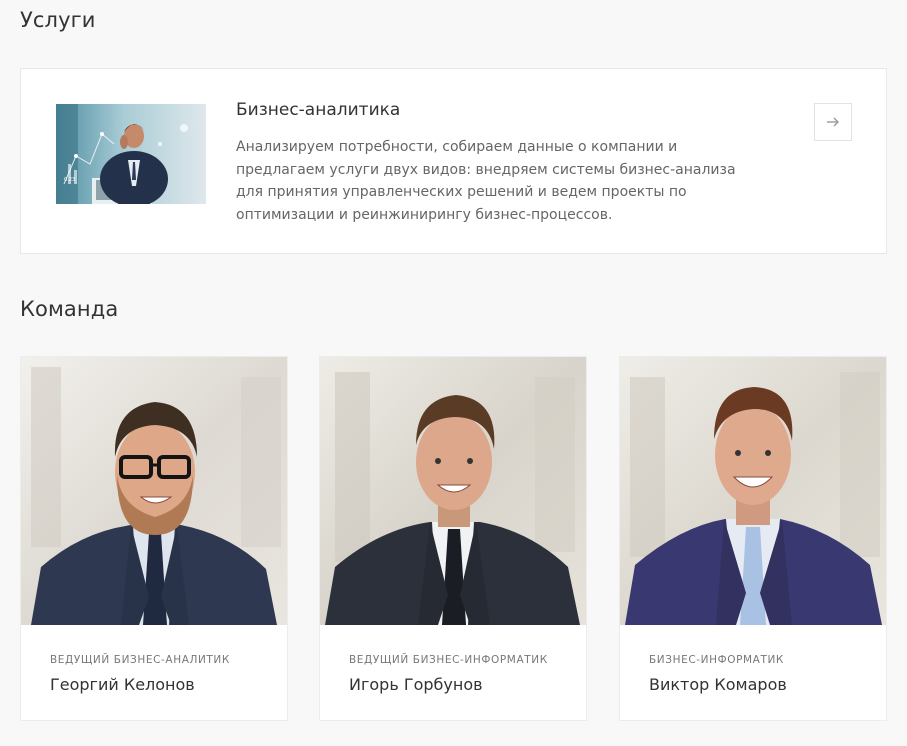 The width and height of the screenshot is (907, 746). I want to click on team-member-role: Бизнес-информатик, so click(716, 660).